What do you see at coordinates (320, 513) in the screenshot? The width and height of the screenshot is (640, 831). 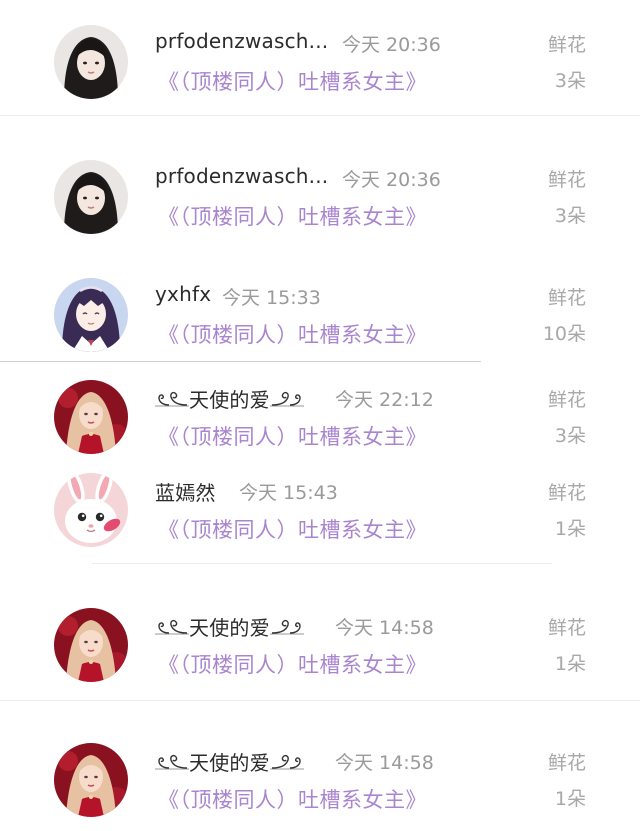 I see `gift-record-row: 蓝嫣然 今天 15:43 《（顶楼同人）吐槽系女主》 鲜花 1朵` at bounding box center [320, 513].